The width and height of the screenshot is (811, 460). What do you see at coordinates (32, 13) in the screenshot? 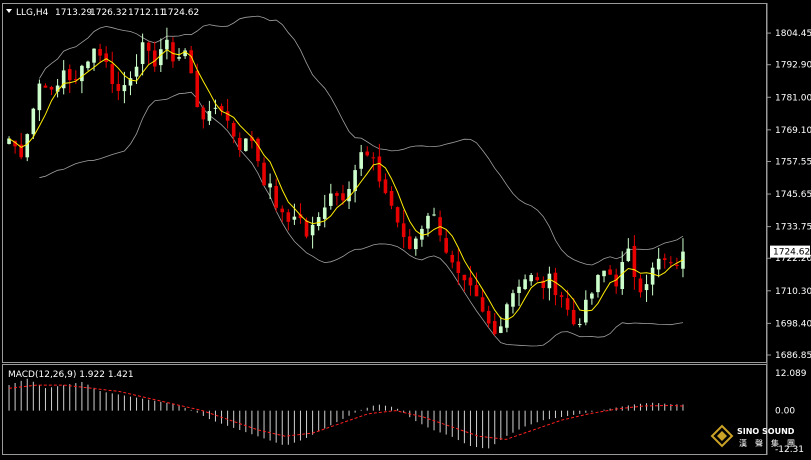
I see `symbol-label: LLG,H4` at bounding box center [32, 13].